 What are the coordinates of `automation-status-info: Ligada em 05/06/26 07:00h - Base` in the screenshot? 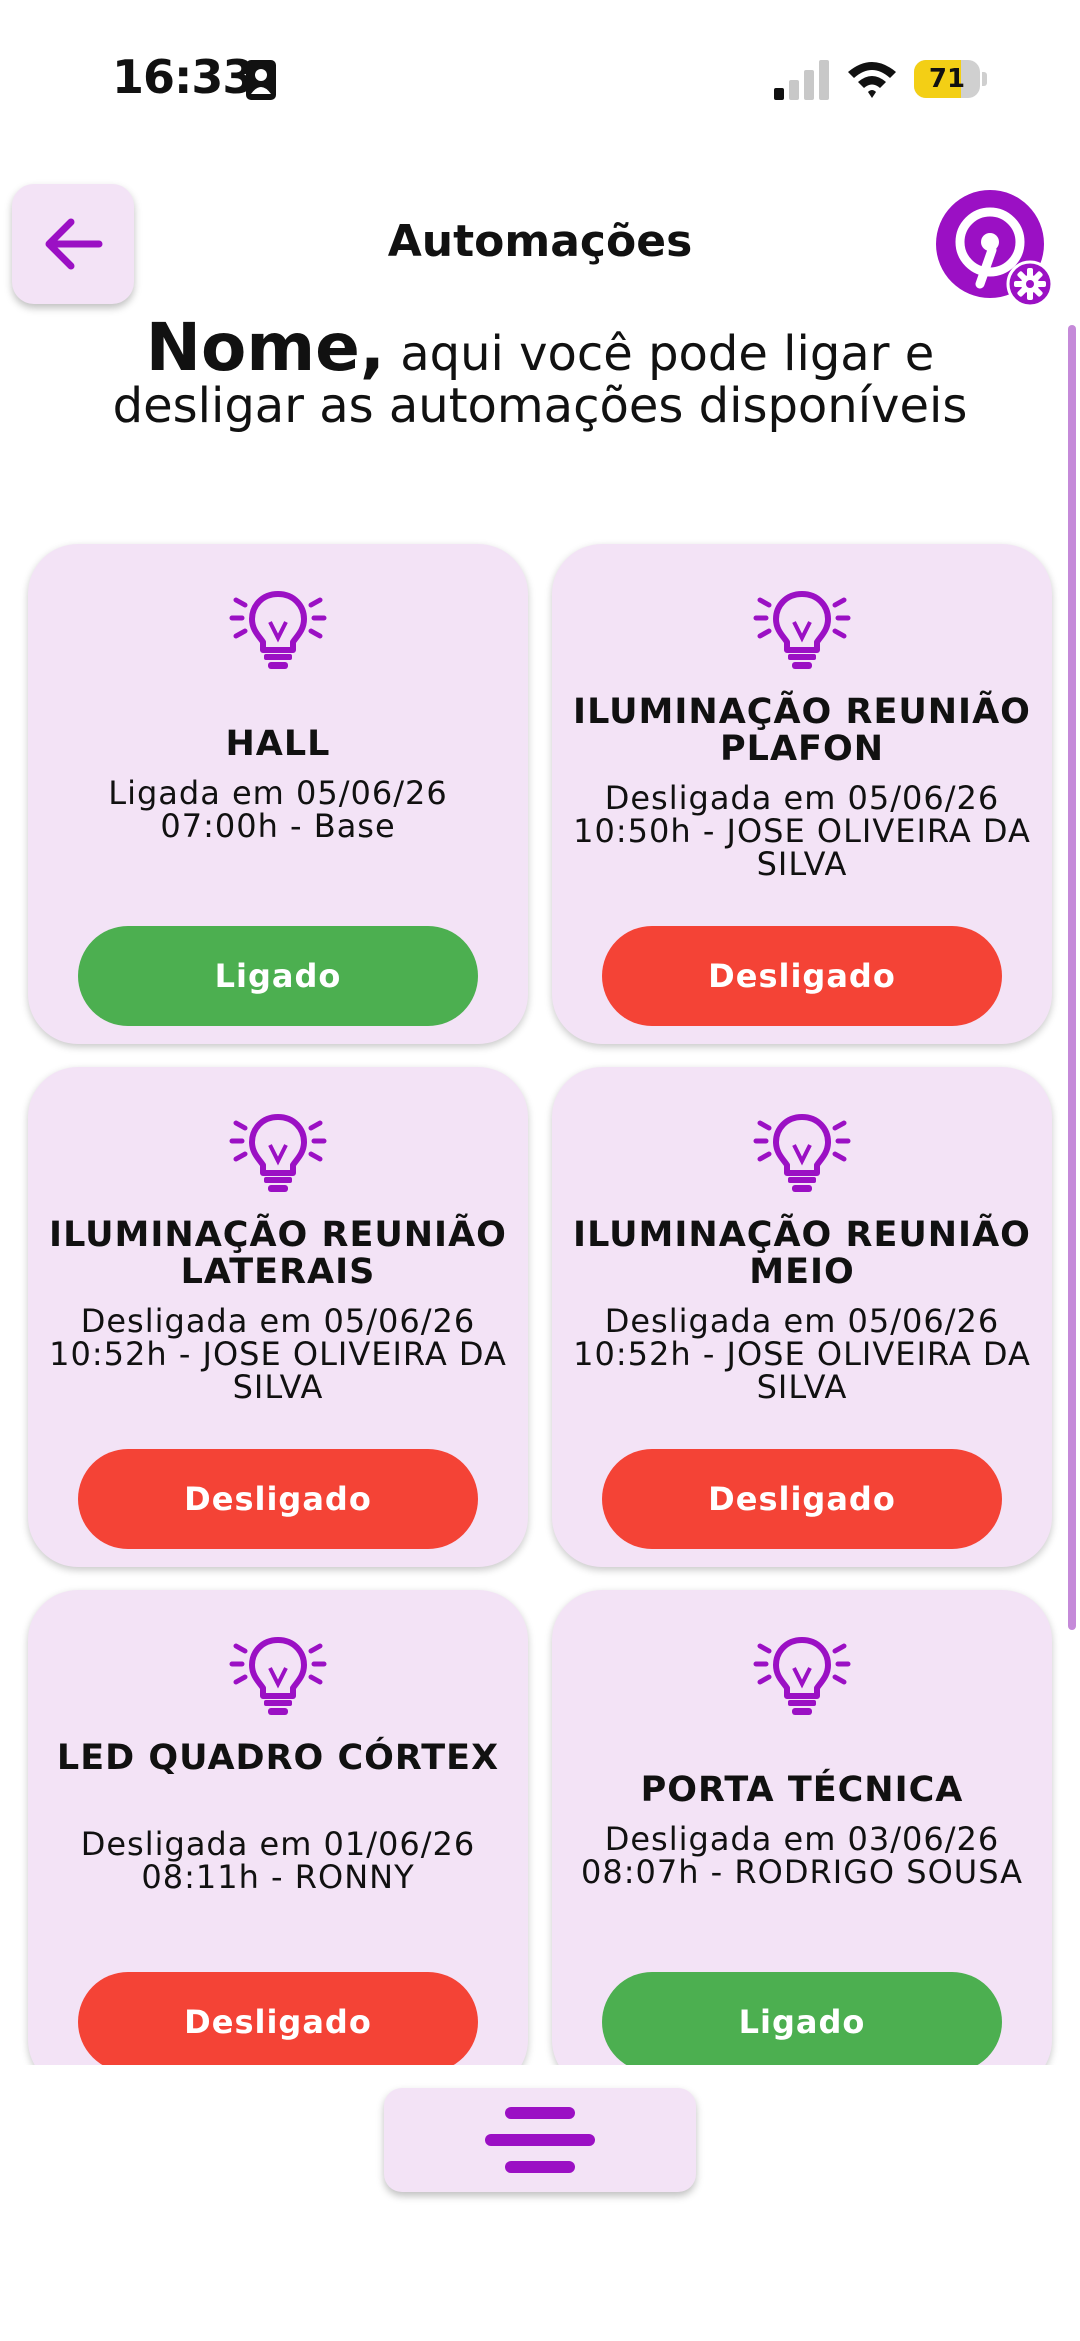 It's located at (278, 809).